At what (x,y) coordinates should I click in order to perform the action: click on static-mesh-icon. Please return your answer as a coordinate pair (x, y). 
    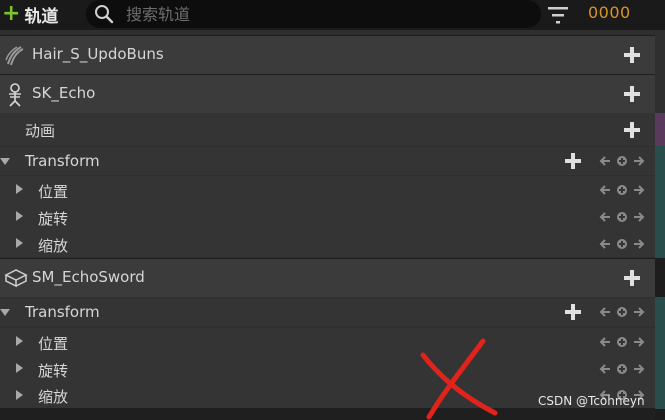
    Looking at the image, I should click on (16, 278).